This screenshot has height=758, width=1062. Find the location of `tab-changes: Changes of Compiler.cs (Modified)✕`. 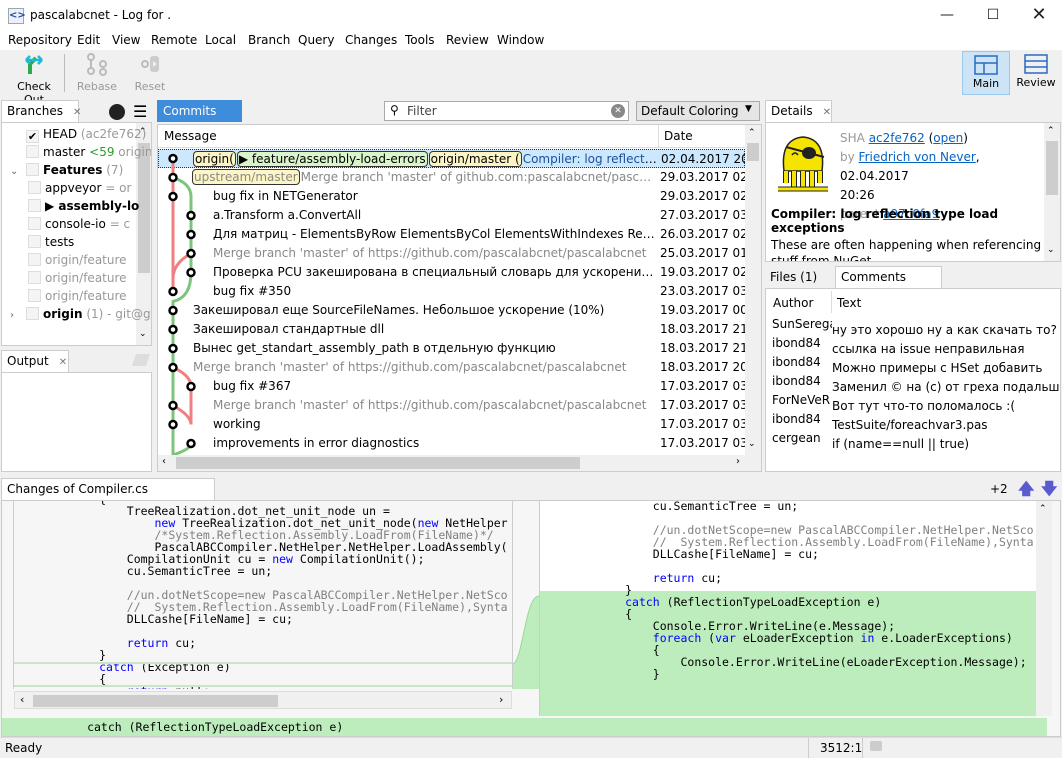

tab-changes: Changes of Compiler.cs (Modified)✕ is located at coordinates (108, 497).